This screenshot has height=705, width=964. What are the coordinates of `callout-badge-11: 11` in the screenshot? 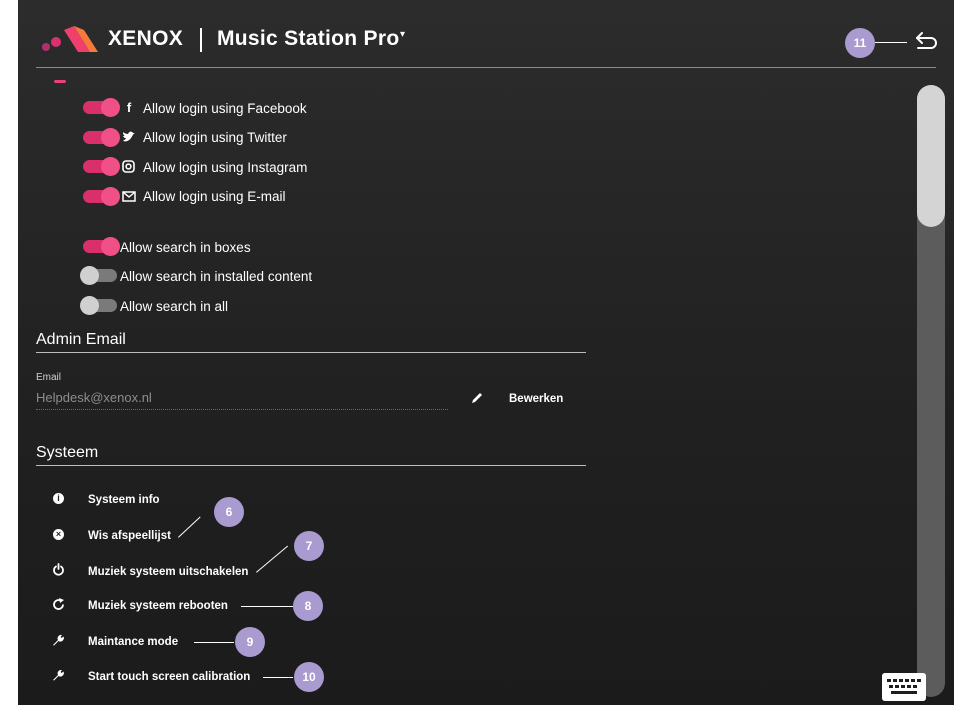 It's located at (860, 43).